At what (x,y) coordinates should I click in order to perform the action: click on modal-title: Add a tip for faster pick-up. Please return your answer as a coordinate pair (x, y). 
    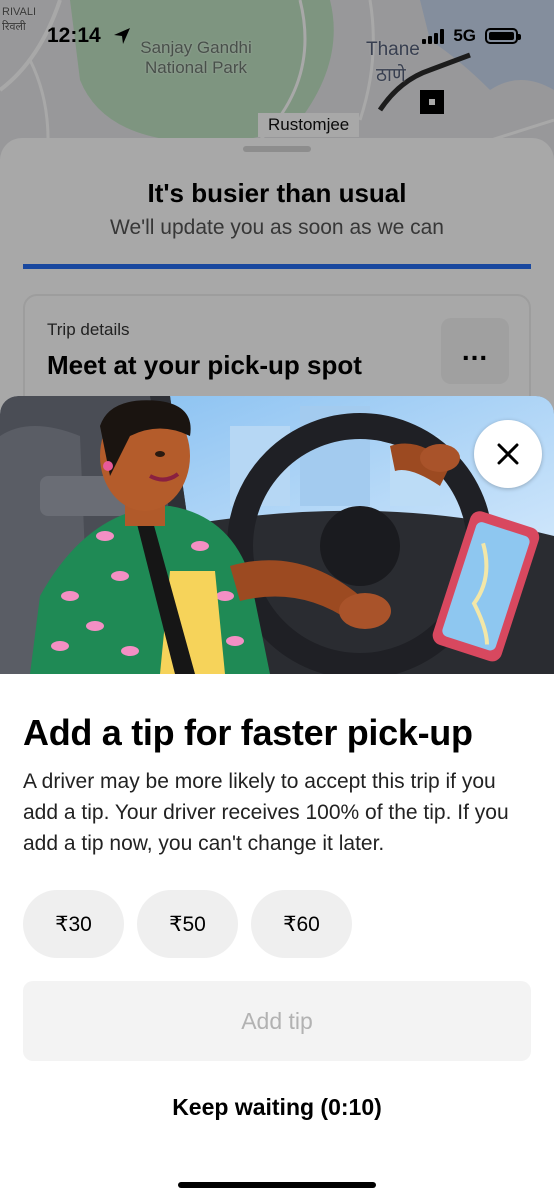
    Looking at the image, I should click on (248, 732).